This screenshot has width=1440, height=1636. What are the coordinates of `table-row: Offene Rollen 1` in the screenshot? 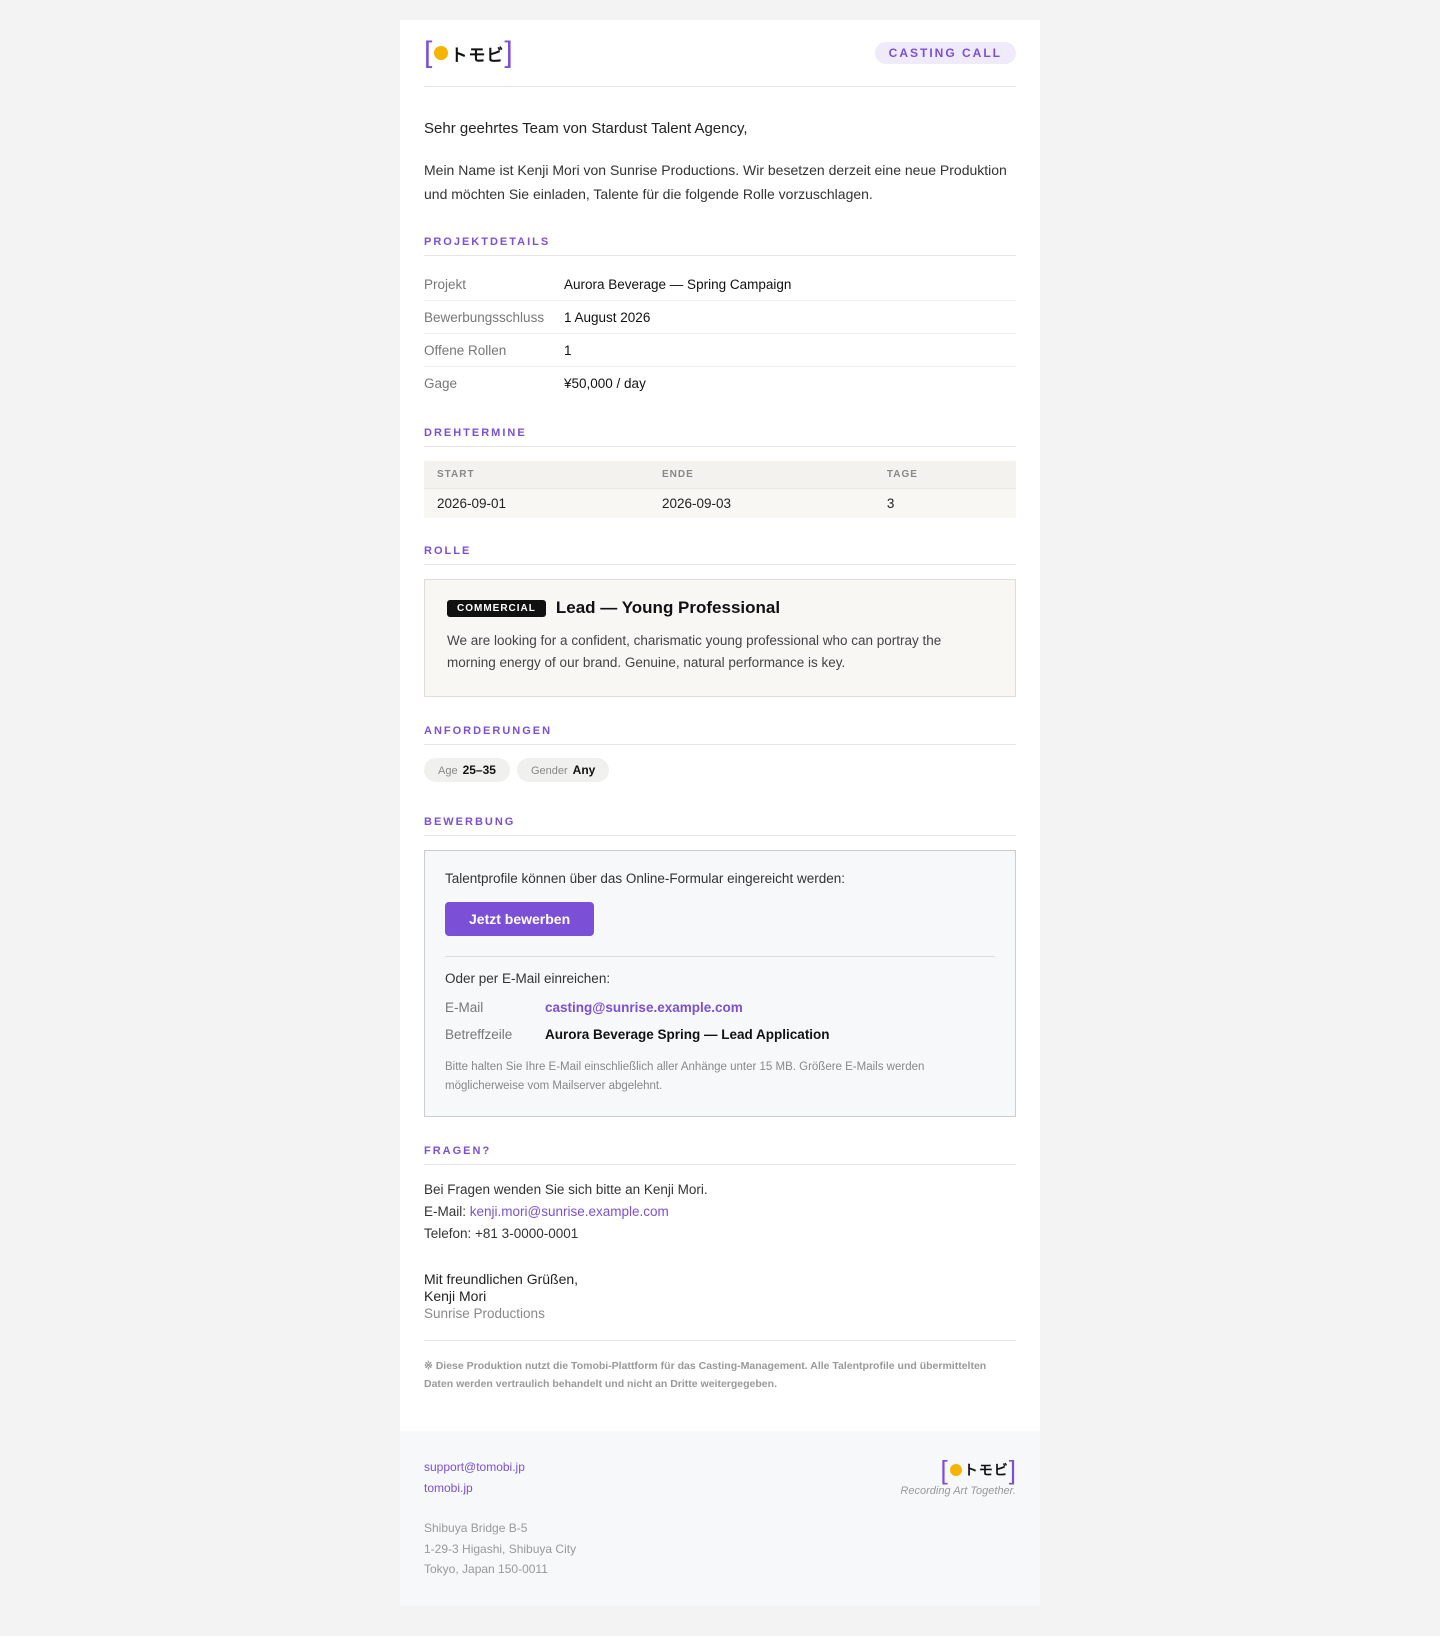 It's located at (720, 350).